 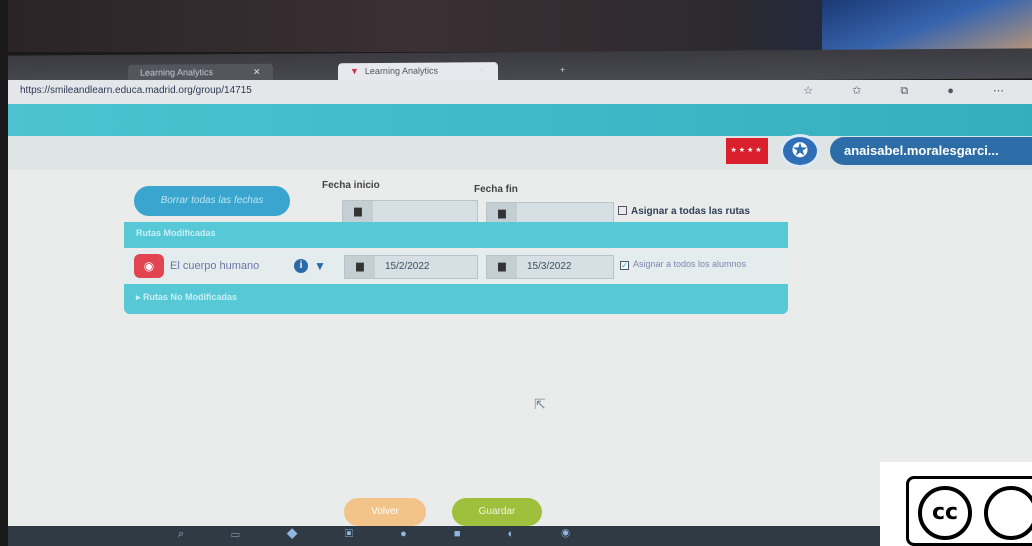 I want to click on unmodified-routes-header: ▸ Rutas No Modificadas, so click(x=456, y=299).